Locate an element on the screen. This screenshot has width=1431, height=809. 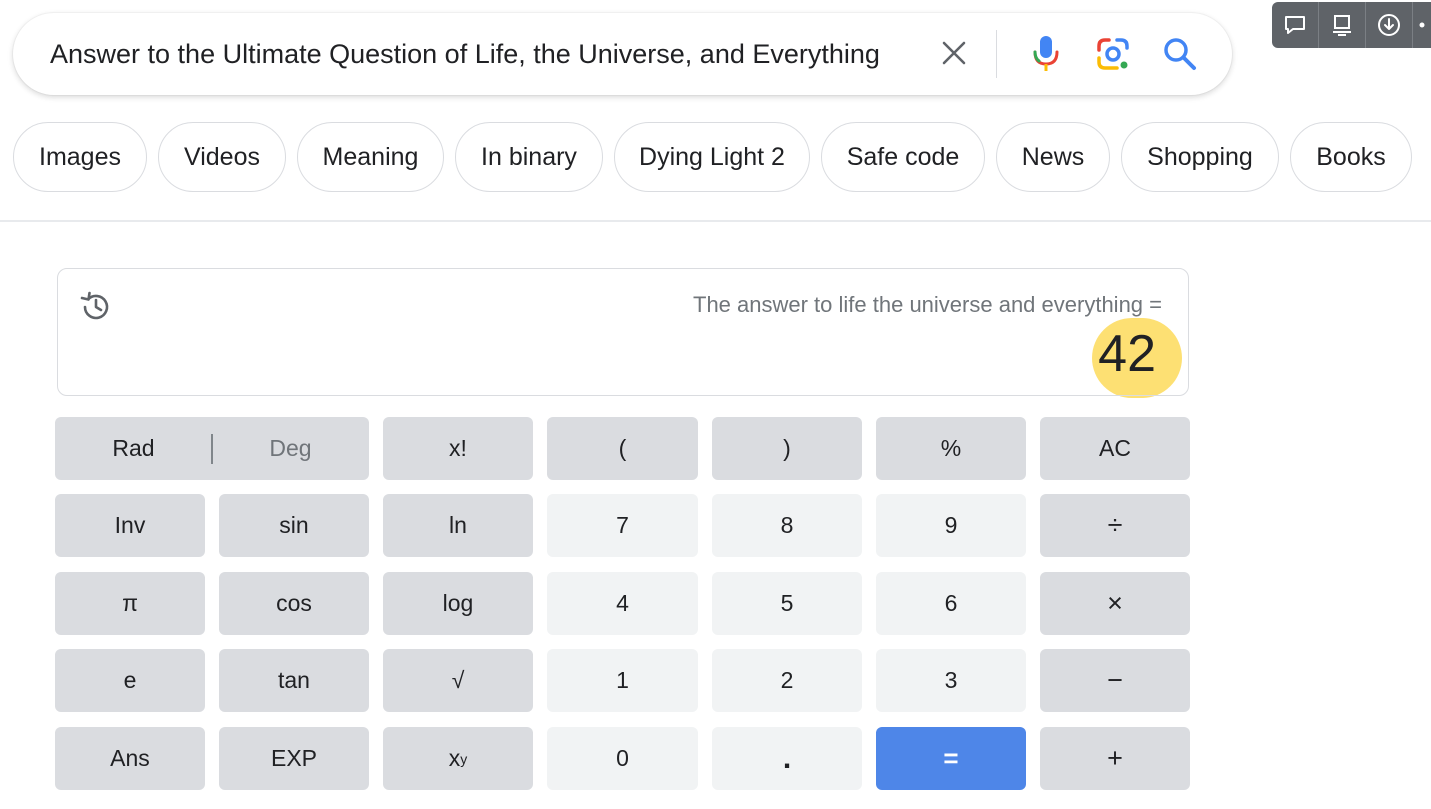
divide-key: ÷ is located at coordinates (1115, 525).